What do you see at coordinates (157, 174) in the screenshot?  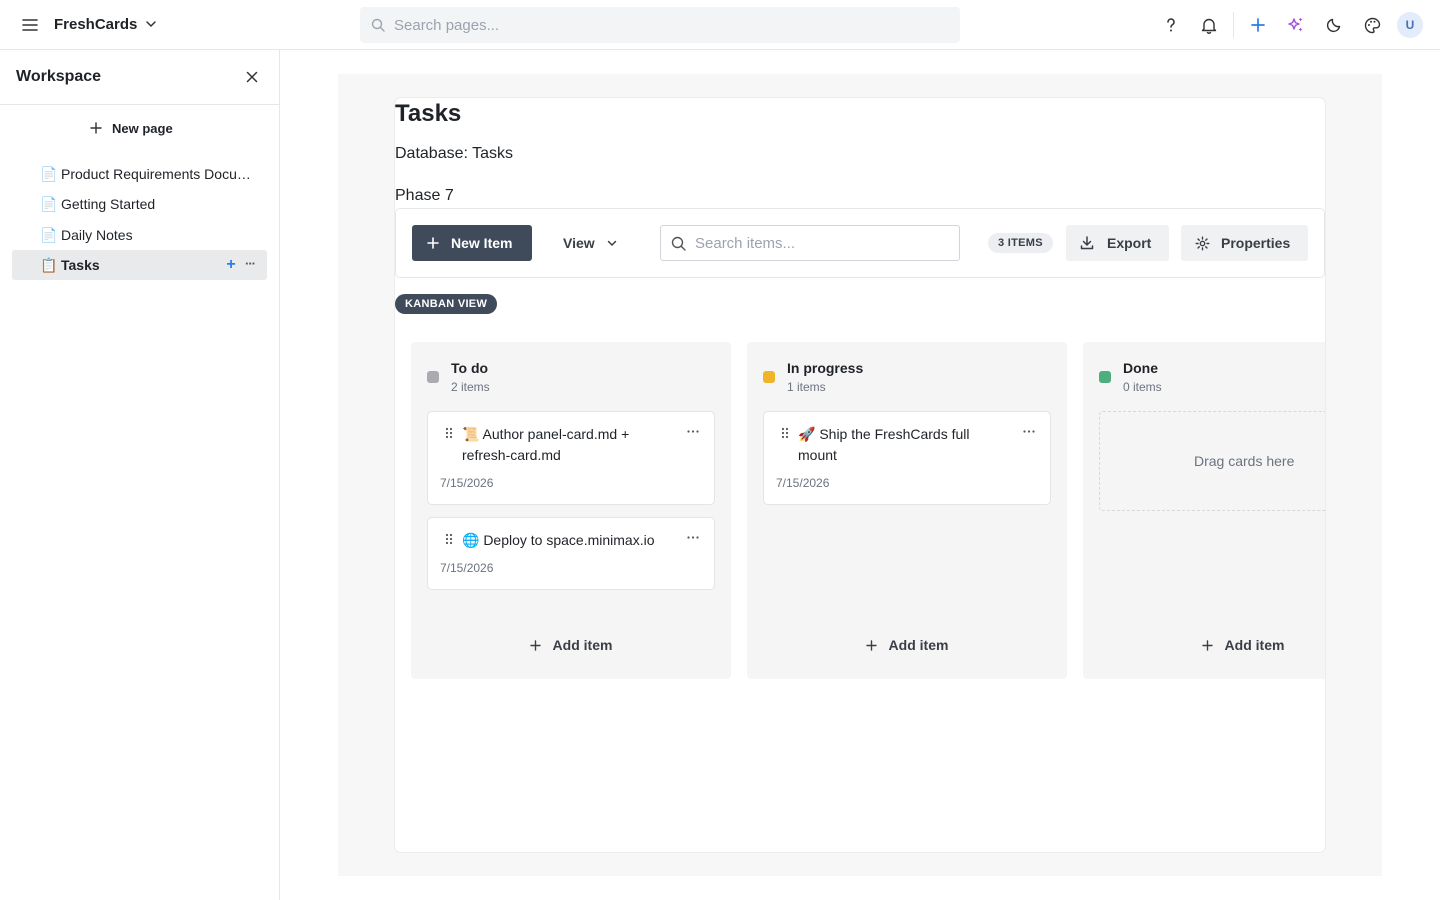 I see `sidebar-item-label: Product Requirements Document` at bounding box center [157, 174].